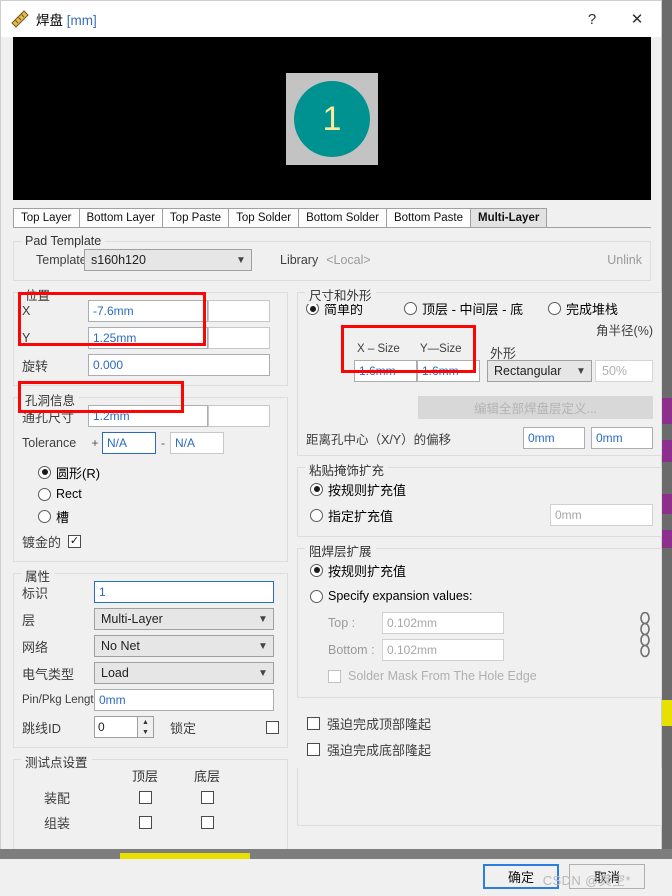 The height and width of the screenshot is (896, 672). Describe the element at coordinates (624, 260) in the screenshot. I see `unlink-link: Unlink` at that location.